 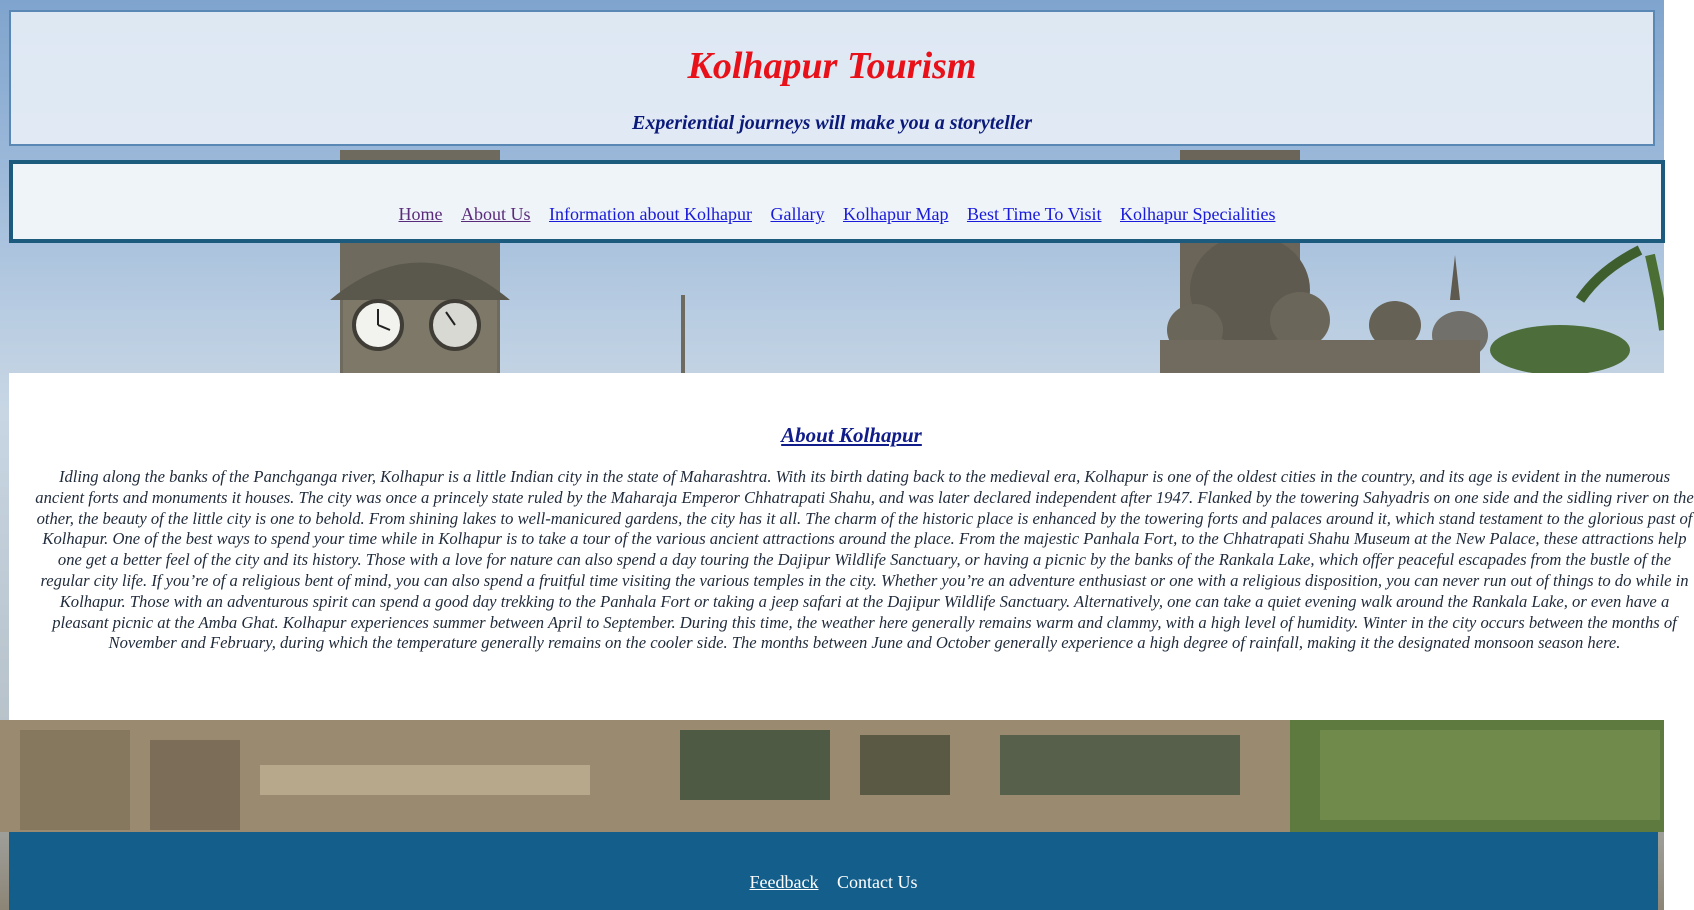 What do you see at coordinates (833, 871) in the screenshot?
I see `site-footer: Feedback Contact Us` at bounding box center [833, 871].